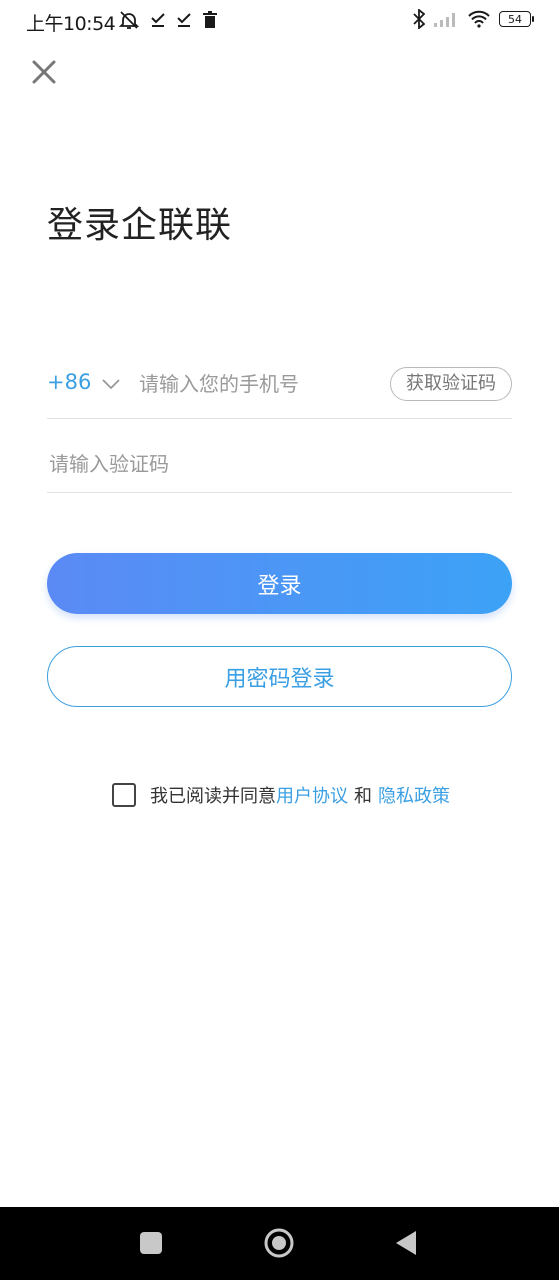 The width and height of the screenshot is (559, 1280). Describe the element at coordinates (414, 795) in the screenshot. I see `privacy-policy-link: 隐私政策` at that location.